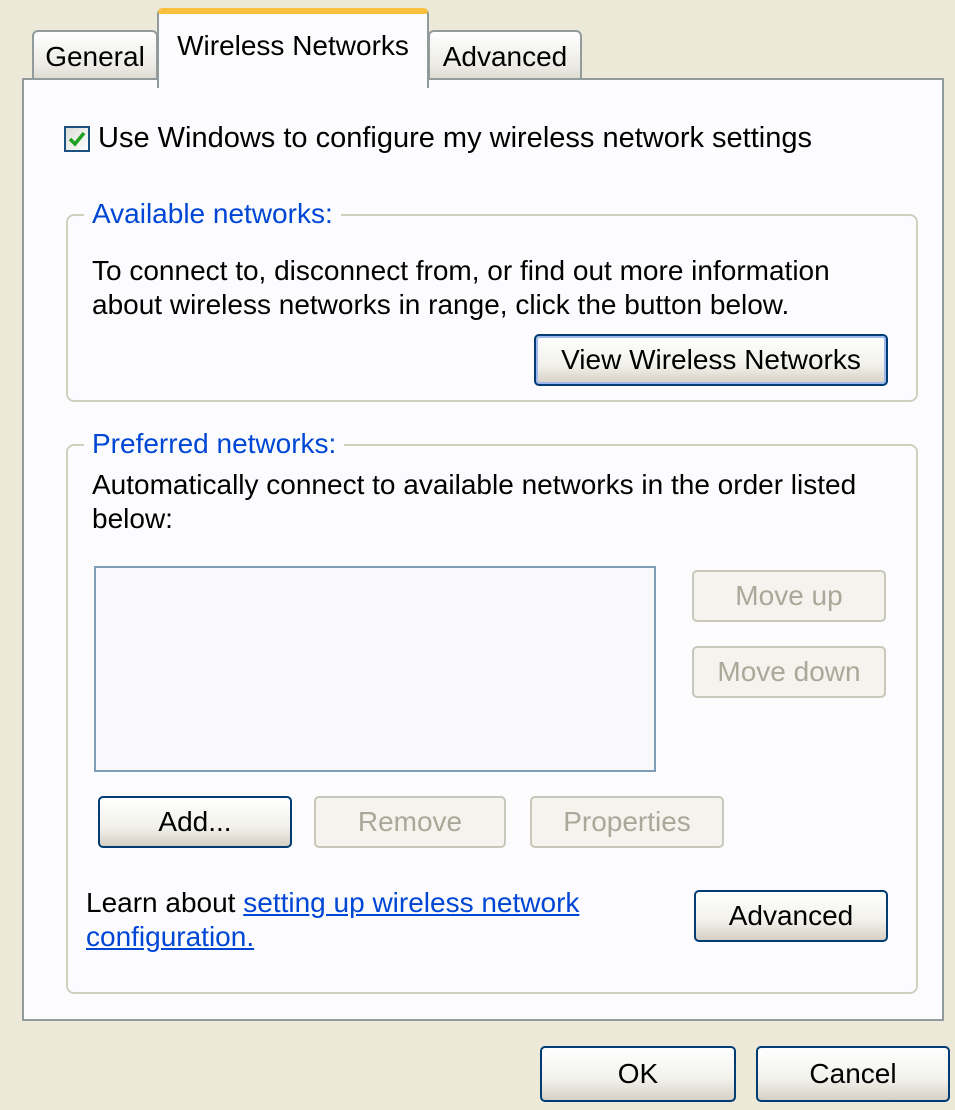 This screenshot has width=955, height=1110. Describe the element at coordinates (165, 902) in the screenshot. I see `learn-about-prefix: Learn about` at that location.